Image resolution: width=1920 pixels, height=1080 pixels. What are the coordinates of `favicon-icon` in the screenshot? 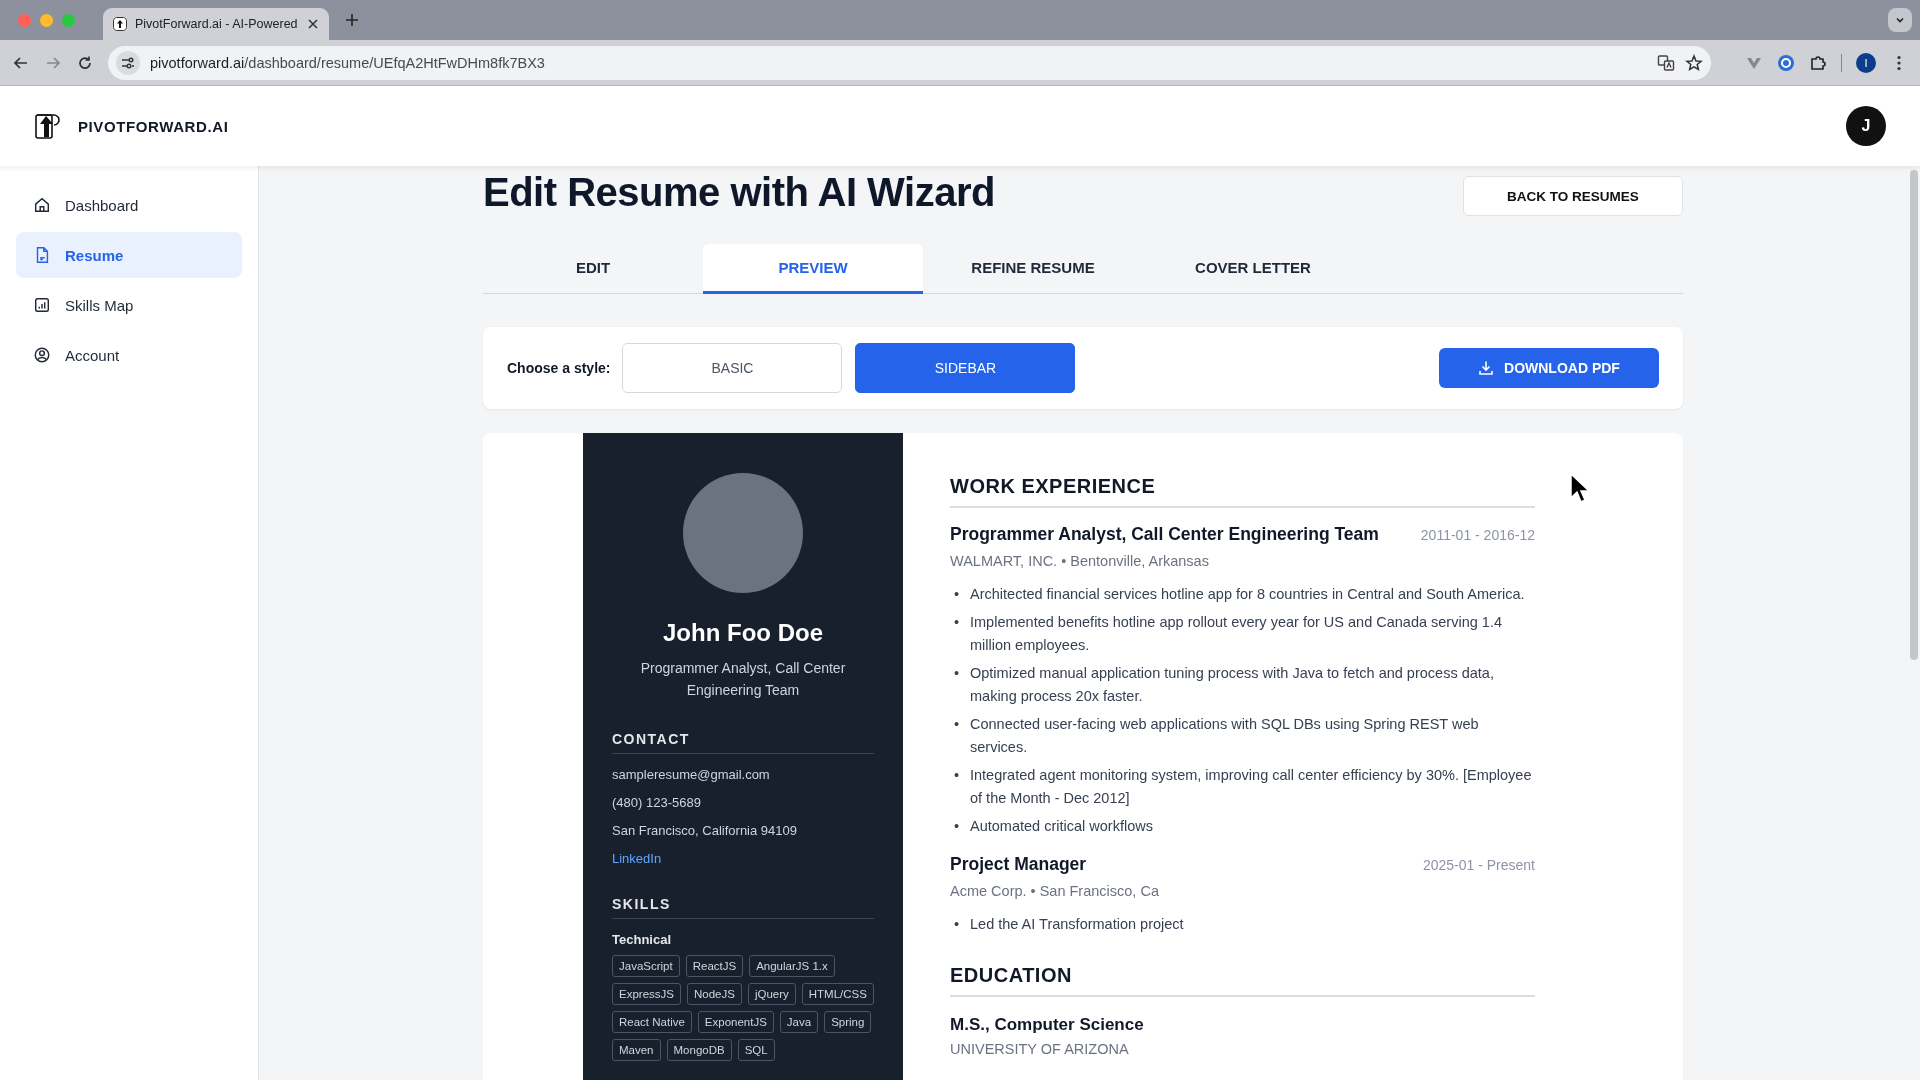 It's located at (120, 24).